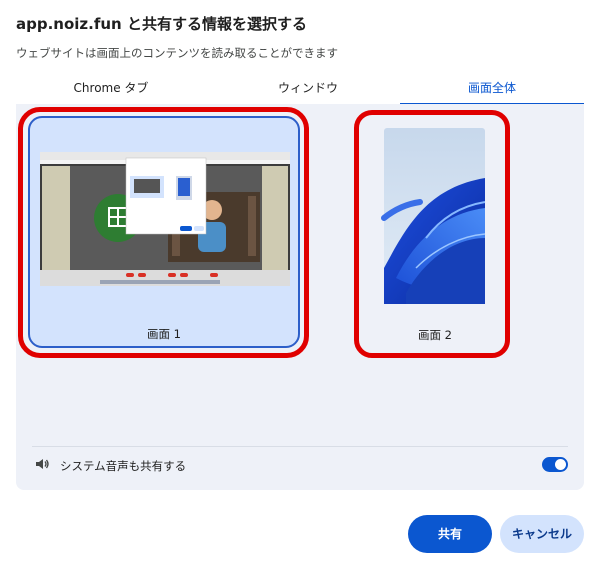 Image resolution: width=599 pixels, height=568 pixels. I want to click on cancel-button: キャンセル, so click(542, 534).